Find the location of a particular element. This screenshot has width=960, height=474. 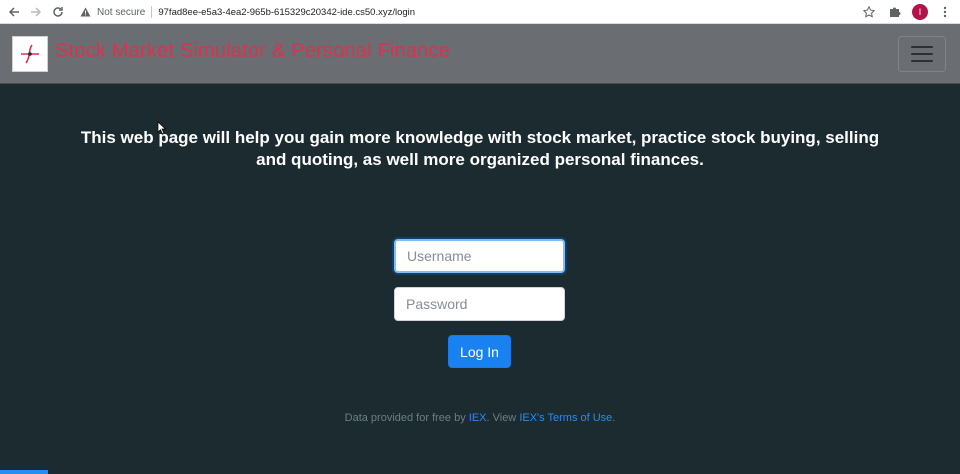

reload-button is located at coordinates (58, 12).